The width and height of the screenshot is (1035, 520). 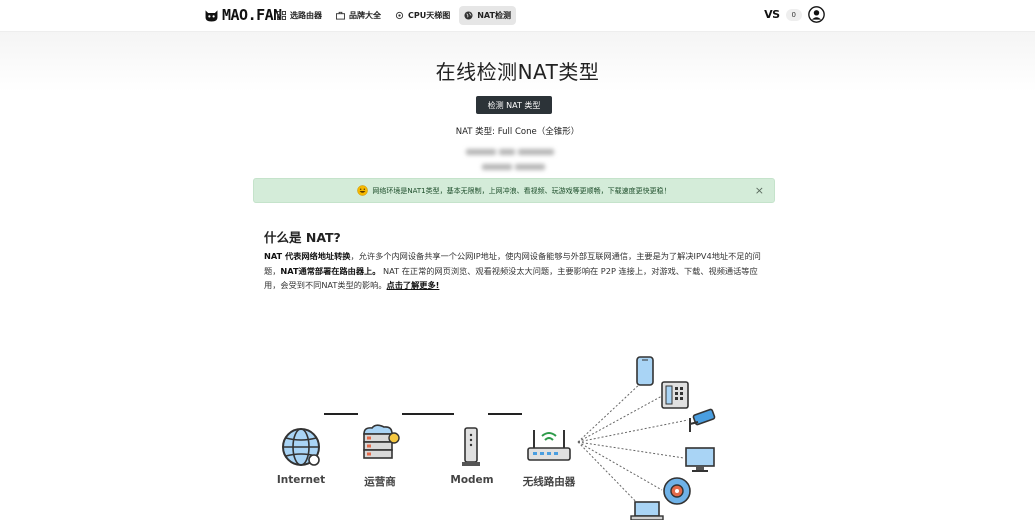 I want to click on learn-more-link: 点击了解更多!, so click(x=413, y=285).